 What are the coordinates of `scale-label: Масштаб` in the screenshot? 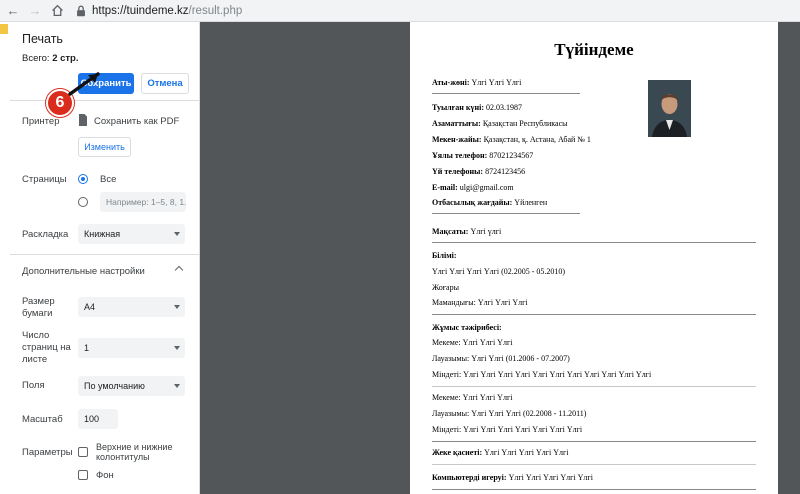 It's located at (42, 419).